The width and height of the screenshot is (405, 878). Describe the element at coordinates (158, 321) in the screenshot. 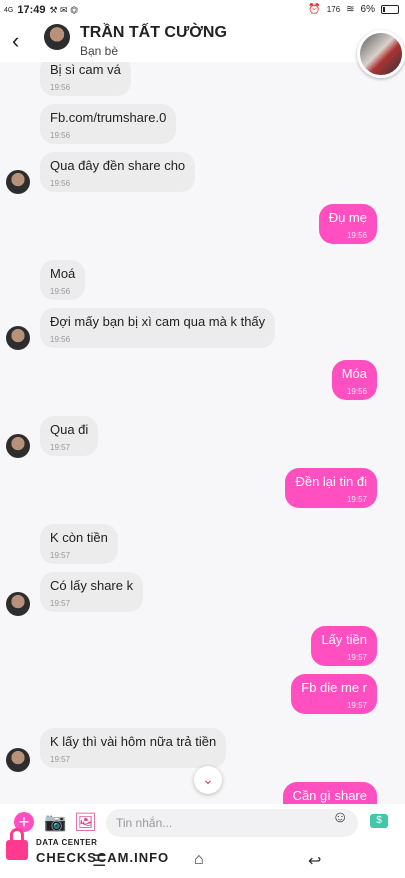

I see `message-text: Đợi mấy bạn bị xì cam qua mà k thấy` at that location.